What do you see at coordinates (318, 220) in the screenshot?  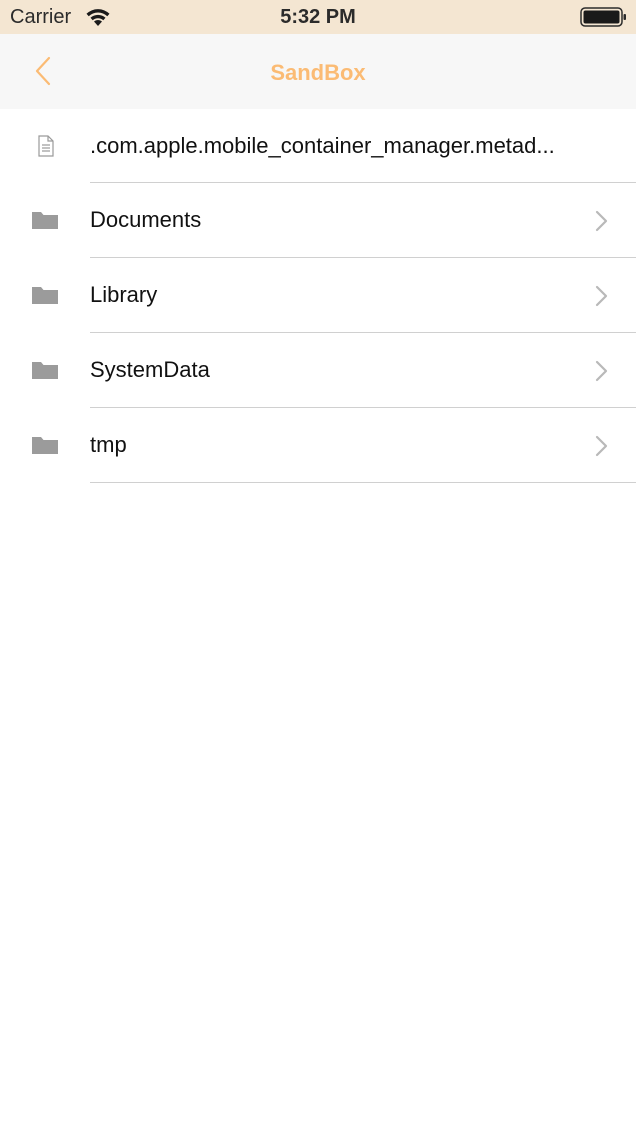 I see `list-item-documents: Documents` at bounding box center [318, 220].